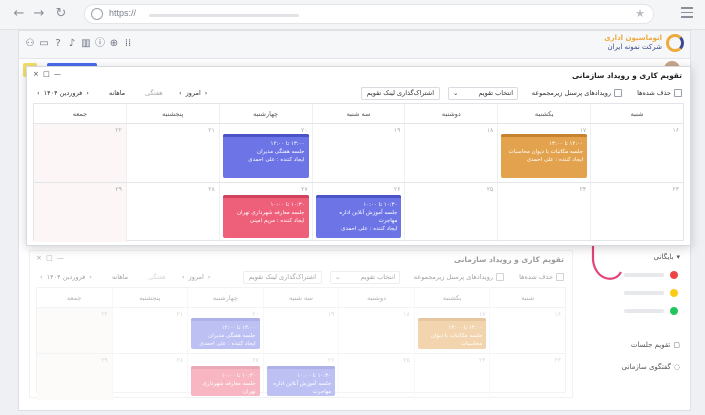 This screenshot has width=705, height=415. What do you see at coordinates (19, 14) in the screenshot?
I see `back-icon: ←` at bounding box center [19, 14].